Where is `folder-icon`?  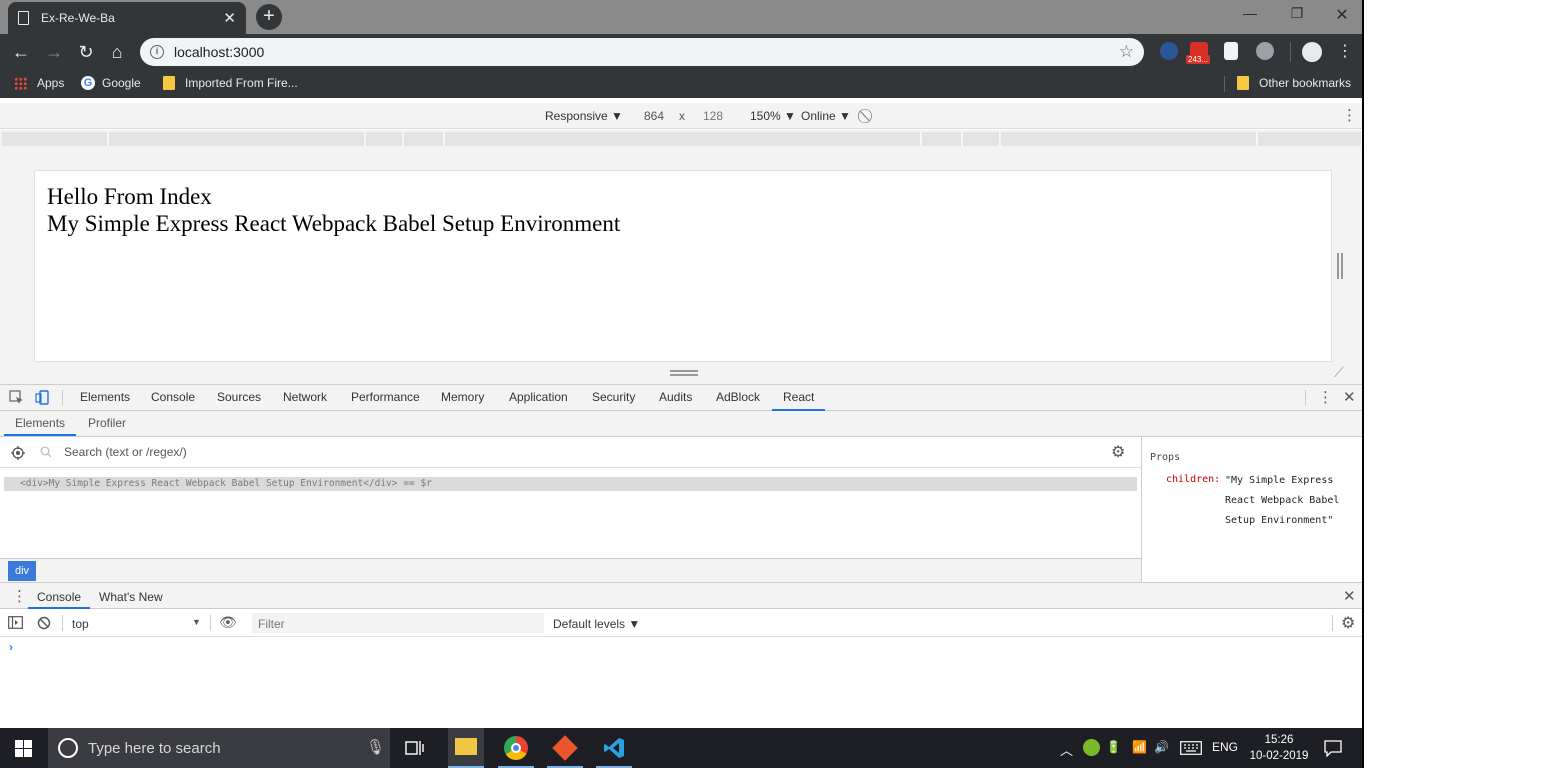
folder-icon is located at coordinates (466, 746).